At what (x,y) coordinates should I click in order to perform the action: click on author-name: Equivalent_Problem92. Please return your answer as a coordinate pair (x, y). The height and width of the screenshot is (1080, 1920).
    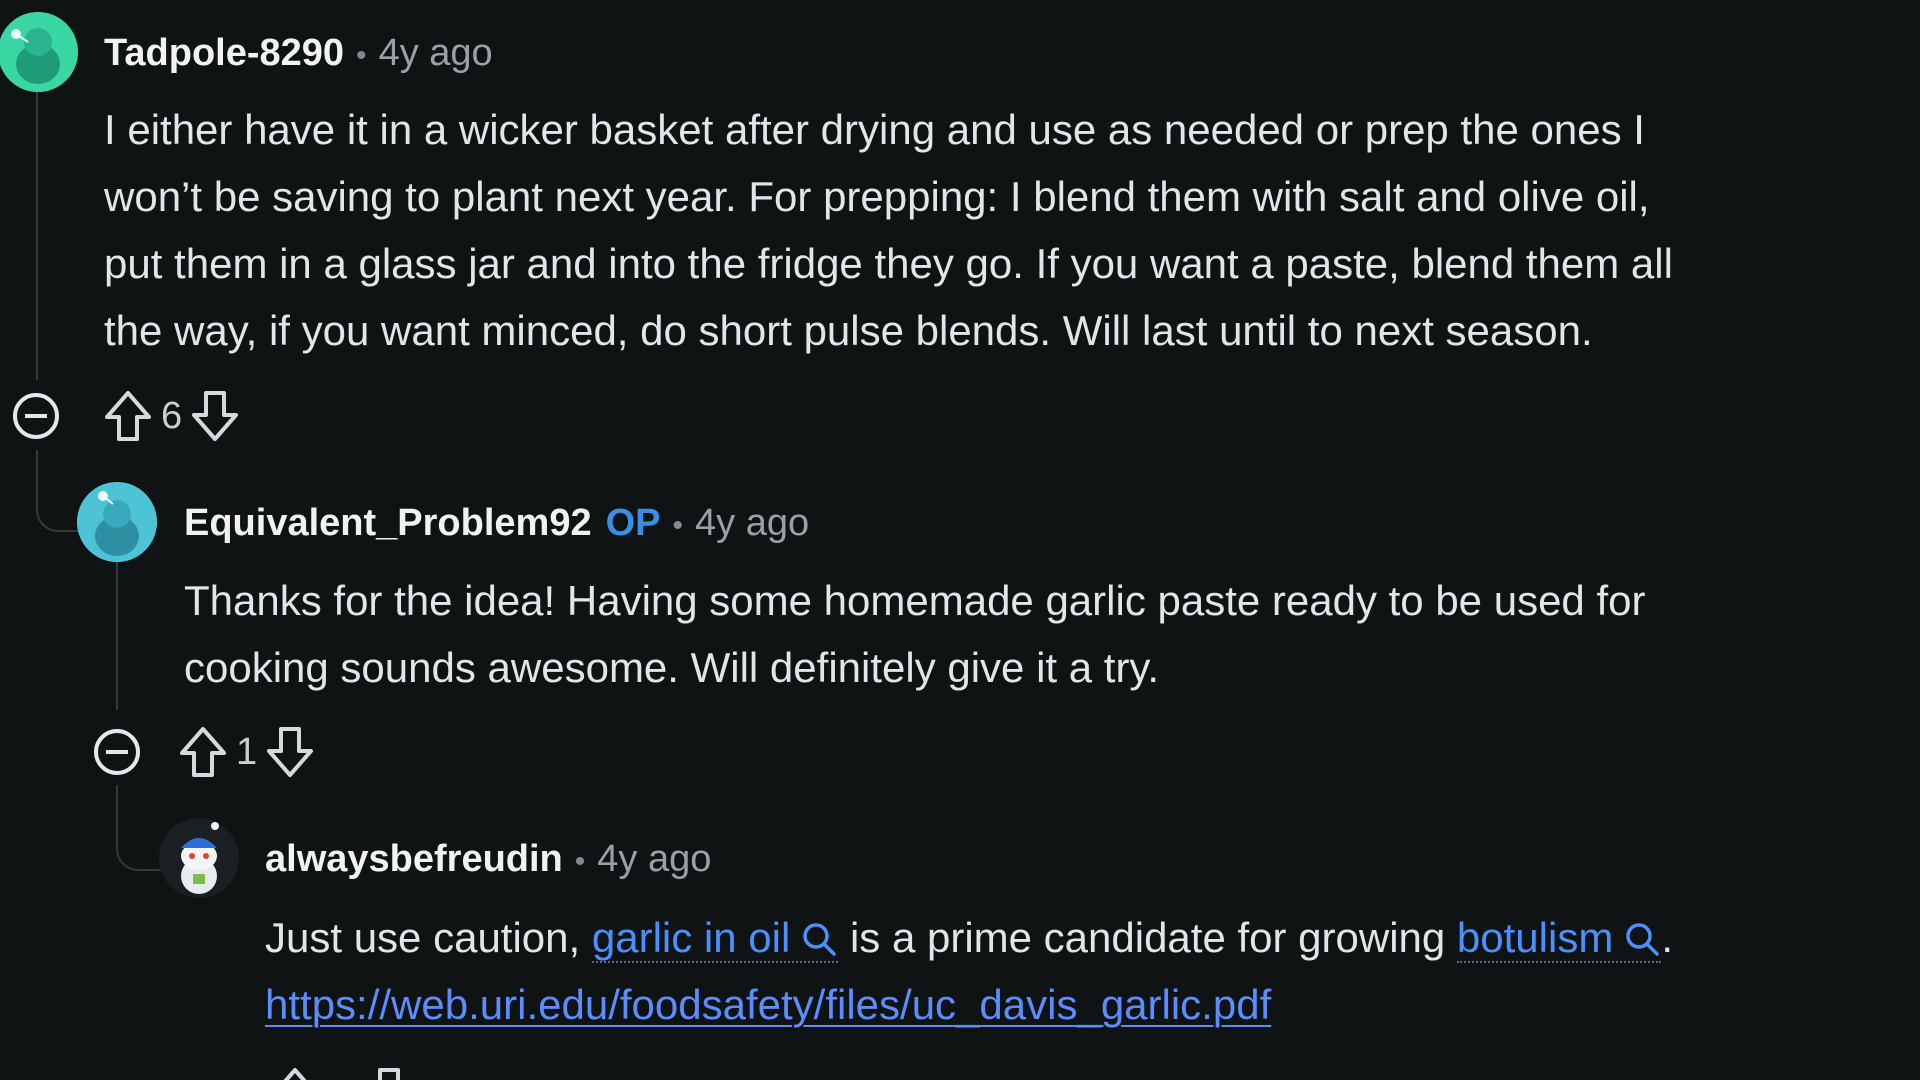
    Looking at the image, I should click on (388, 523).